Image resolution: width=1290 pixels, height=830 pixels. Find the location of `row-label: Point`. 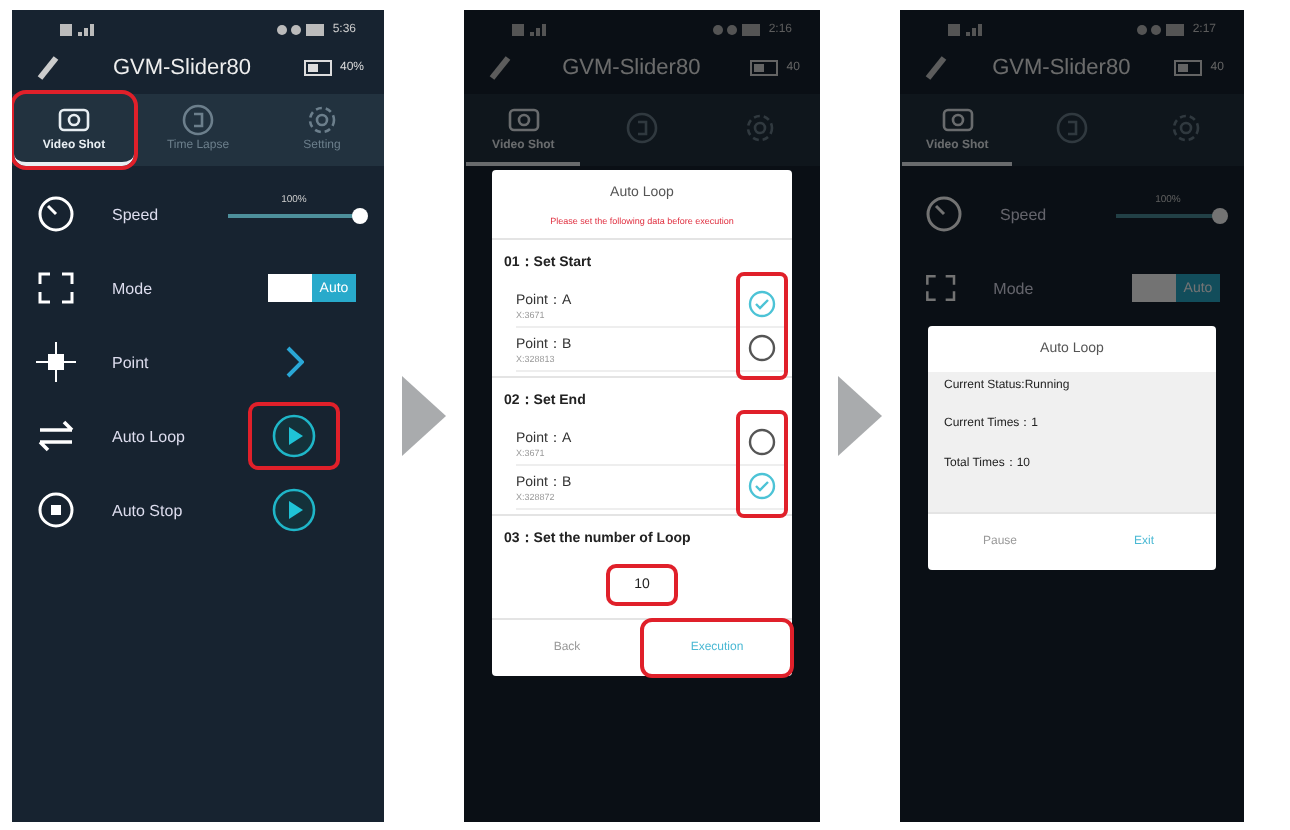

row-label: Point is located at coordinates (131, 362).